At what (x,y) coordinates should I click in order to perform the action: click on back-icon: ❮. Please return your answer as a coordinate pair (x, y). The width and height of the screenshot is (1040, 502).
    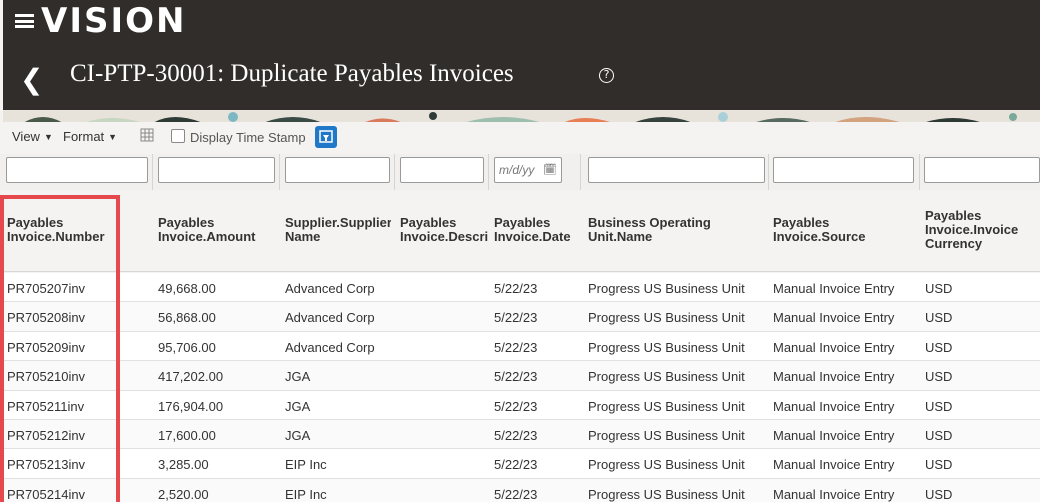
    Looking at the image, I should click on (31, 79).